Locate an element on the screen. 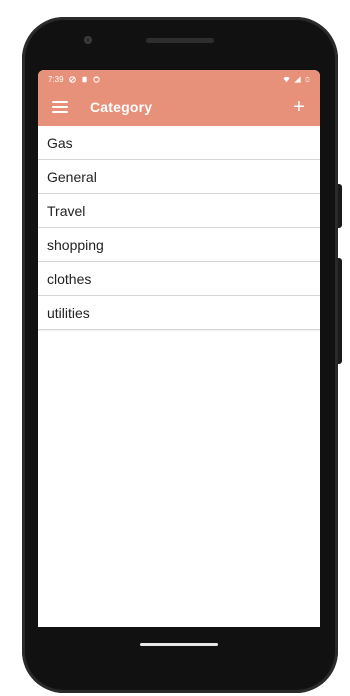 This screenshot has height=696, width=350. bottom-bezel is located at coordinates (180, 660).